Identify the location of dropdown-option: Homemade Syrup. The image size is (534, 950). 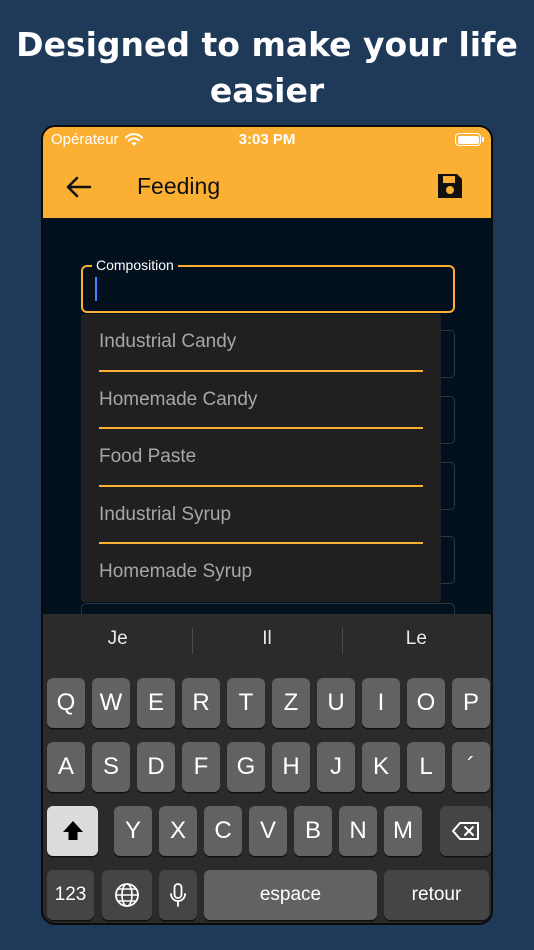
(261, 573).